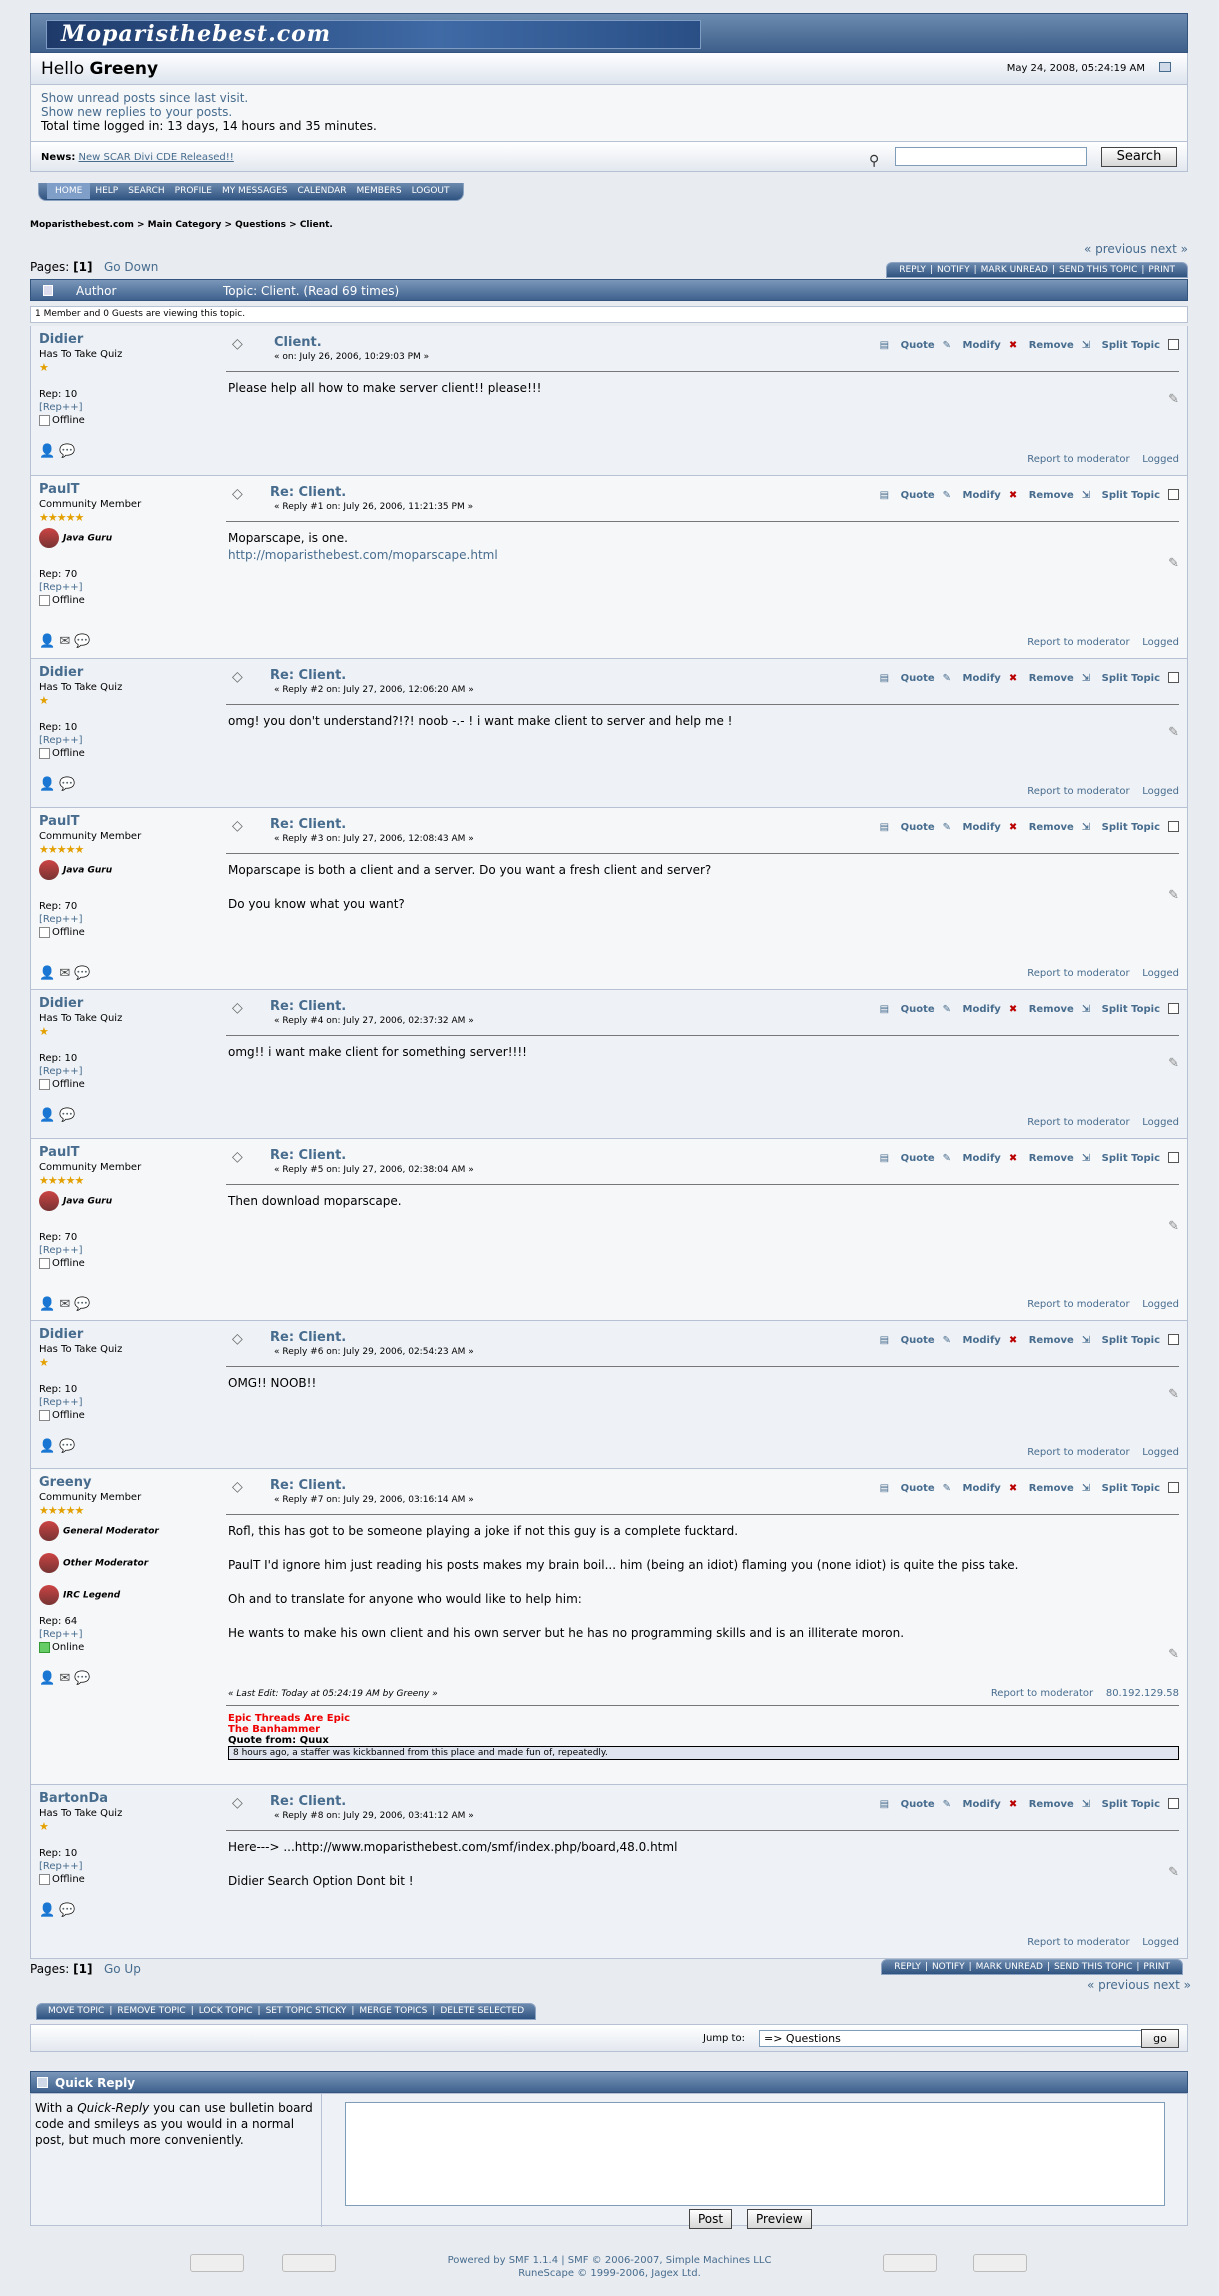 Image resolution: width=1219 pixels, height=2296 pixels. Describe the element at coordinates (991, 156) in the screenshot. I see `search-input` at that location.